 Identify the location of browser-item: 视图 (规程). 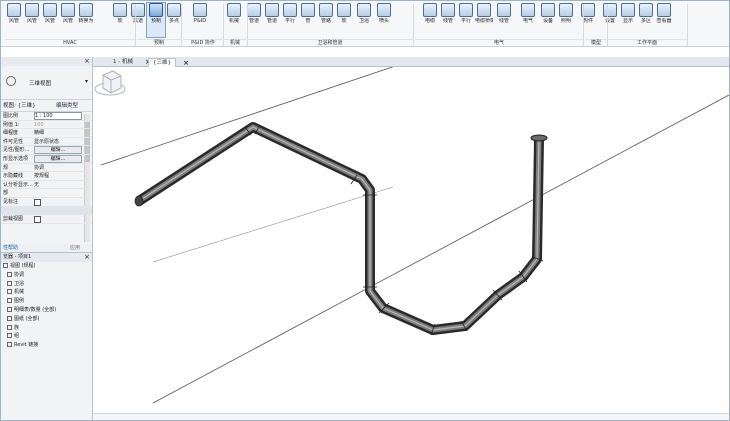
(46, 266).